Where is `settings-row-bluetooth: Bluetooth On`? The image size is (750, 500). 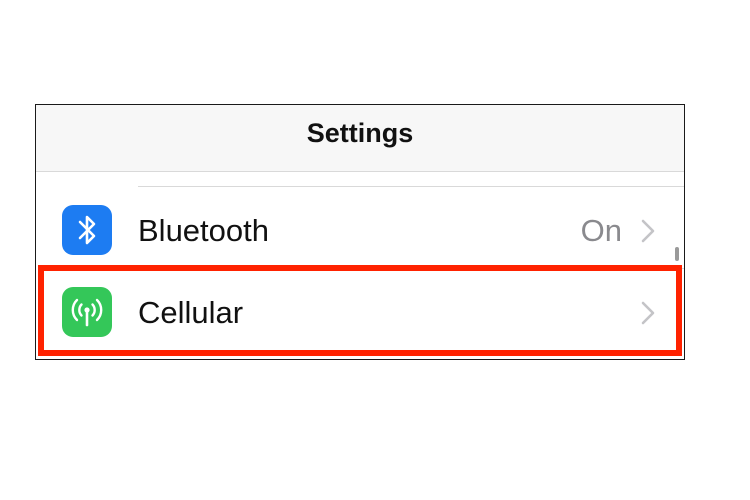 settings-row-bluetooth: Bluetooth On is located at coordinates (360, 230).